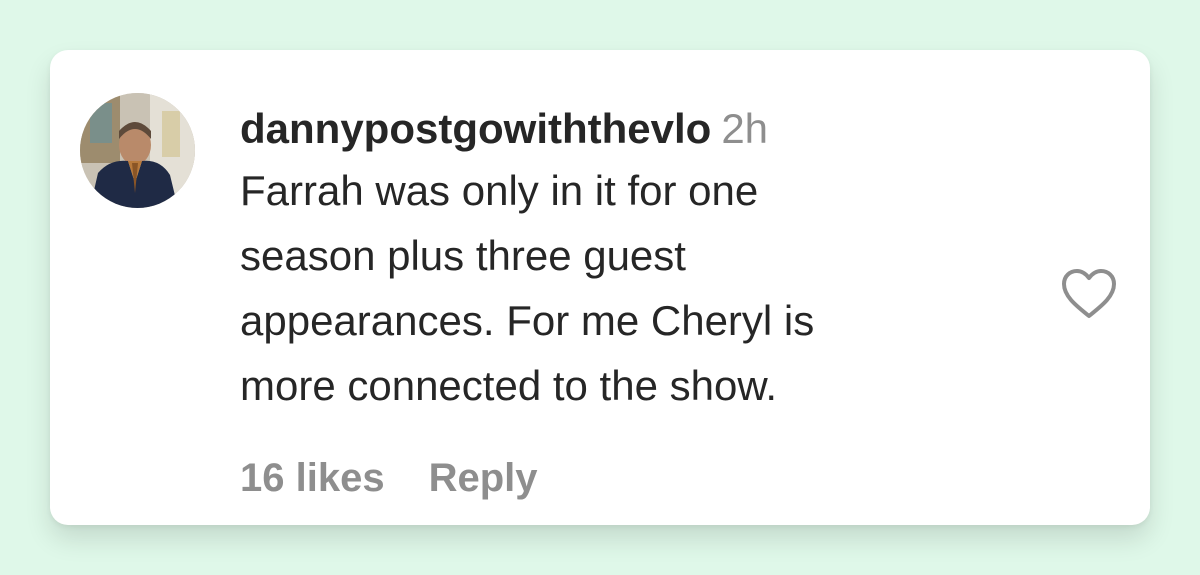 Image resolution: width=1200 pixels, height=575 pixels. Describe the element at coordinates (389, 478) in the screenshot. I see `comment-actions: 16 likes Reply` at that location.